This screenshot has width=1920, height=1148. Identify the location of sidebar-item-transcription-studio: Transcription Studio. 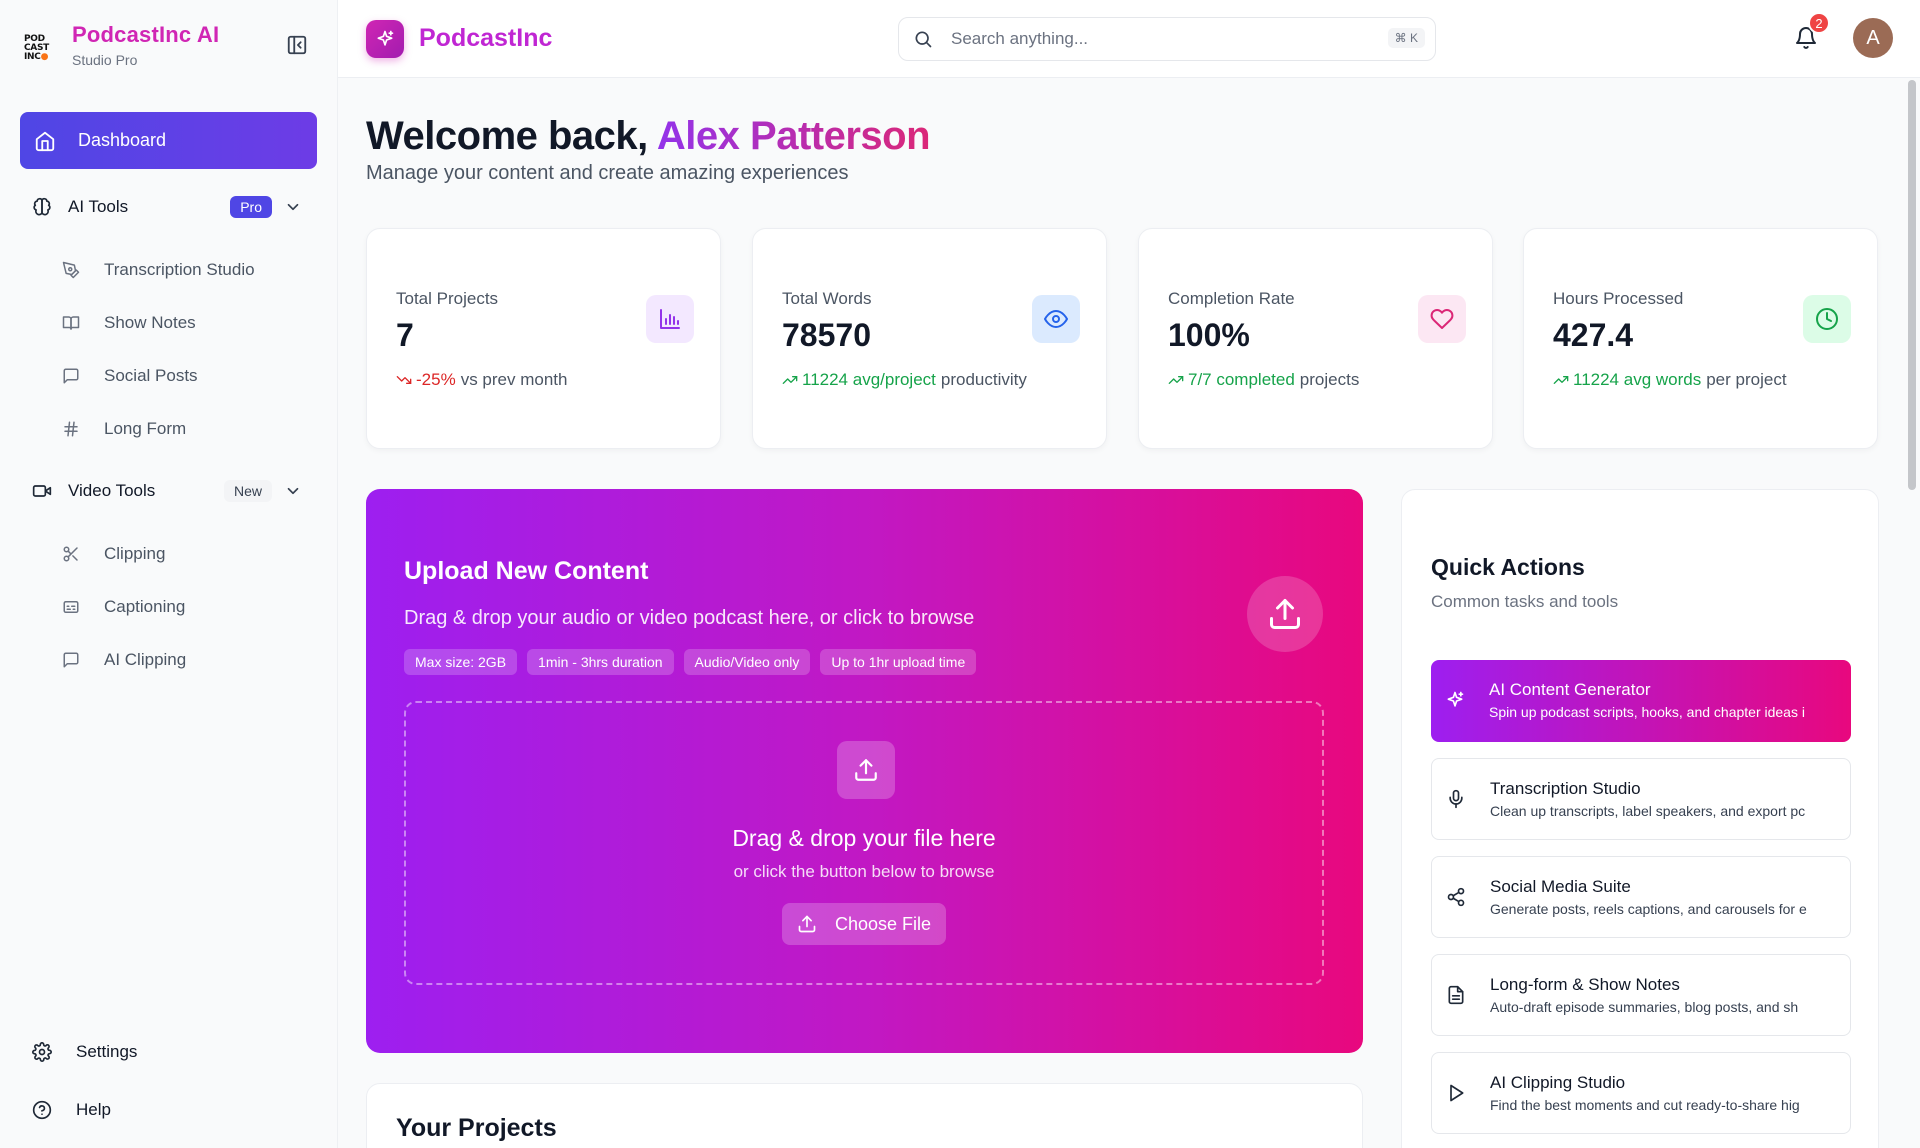
(158, 270).